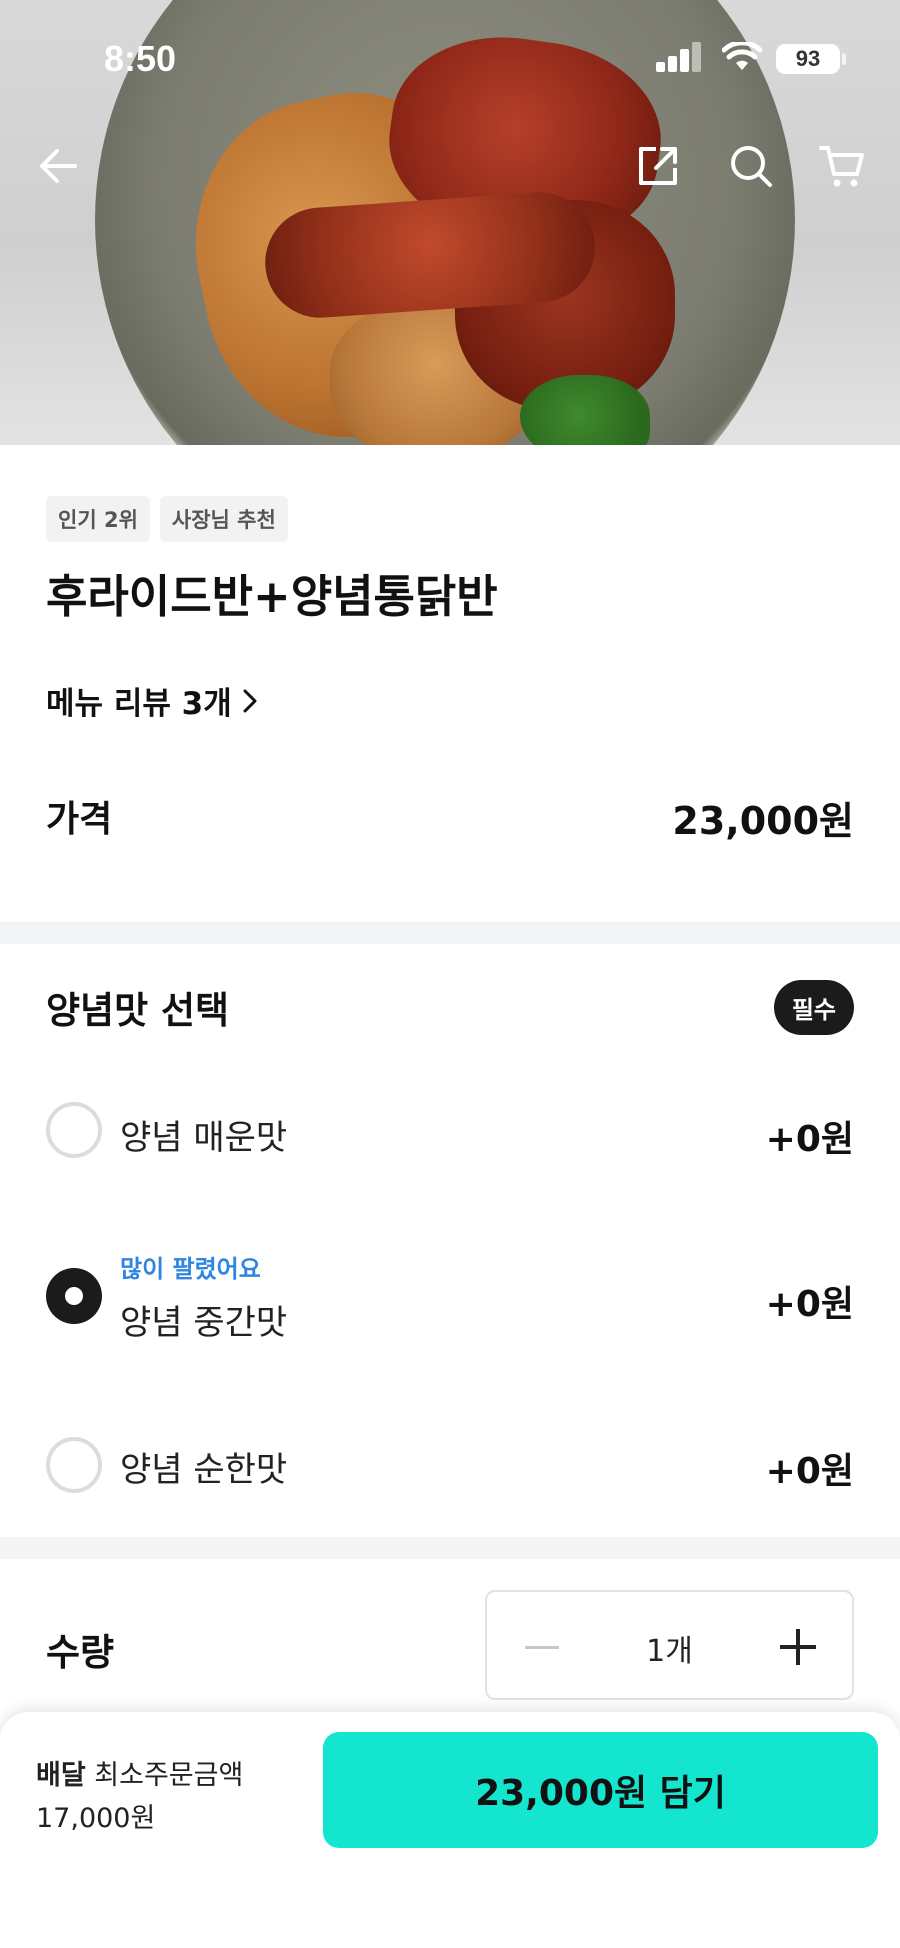  What do you see at coordinates (80, 1652) in the screenshot?
I see `quantity-label: 수량` at bounding box center [80, 1652].